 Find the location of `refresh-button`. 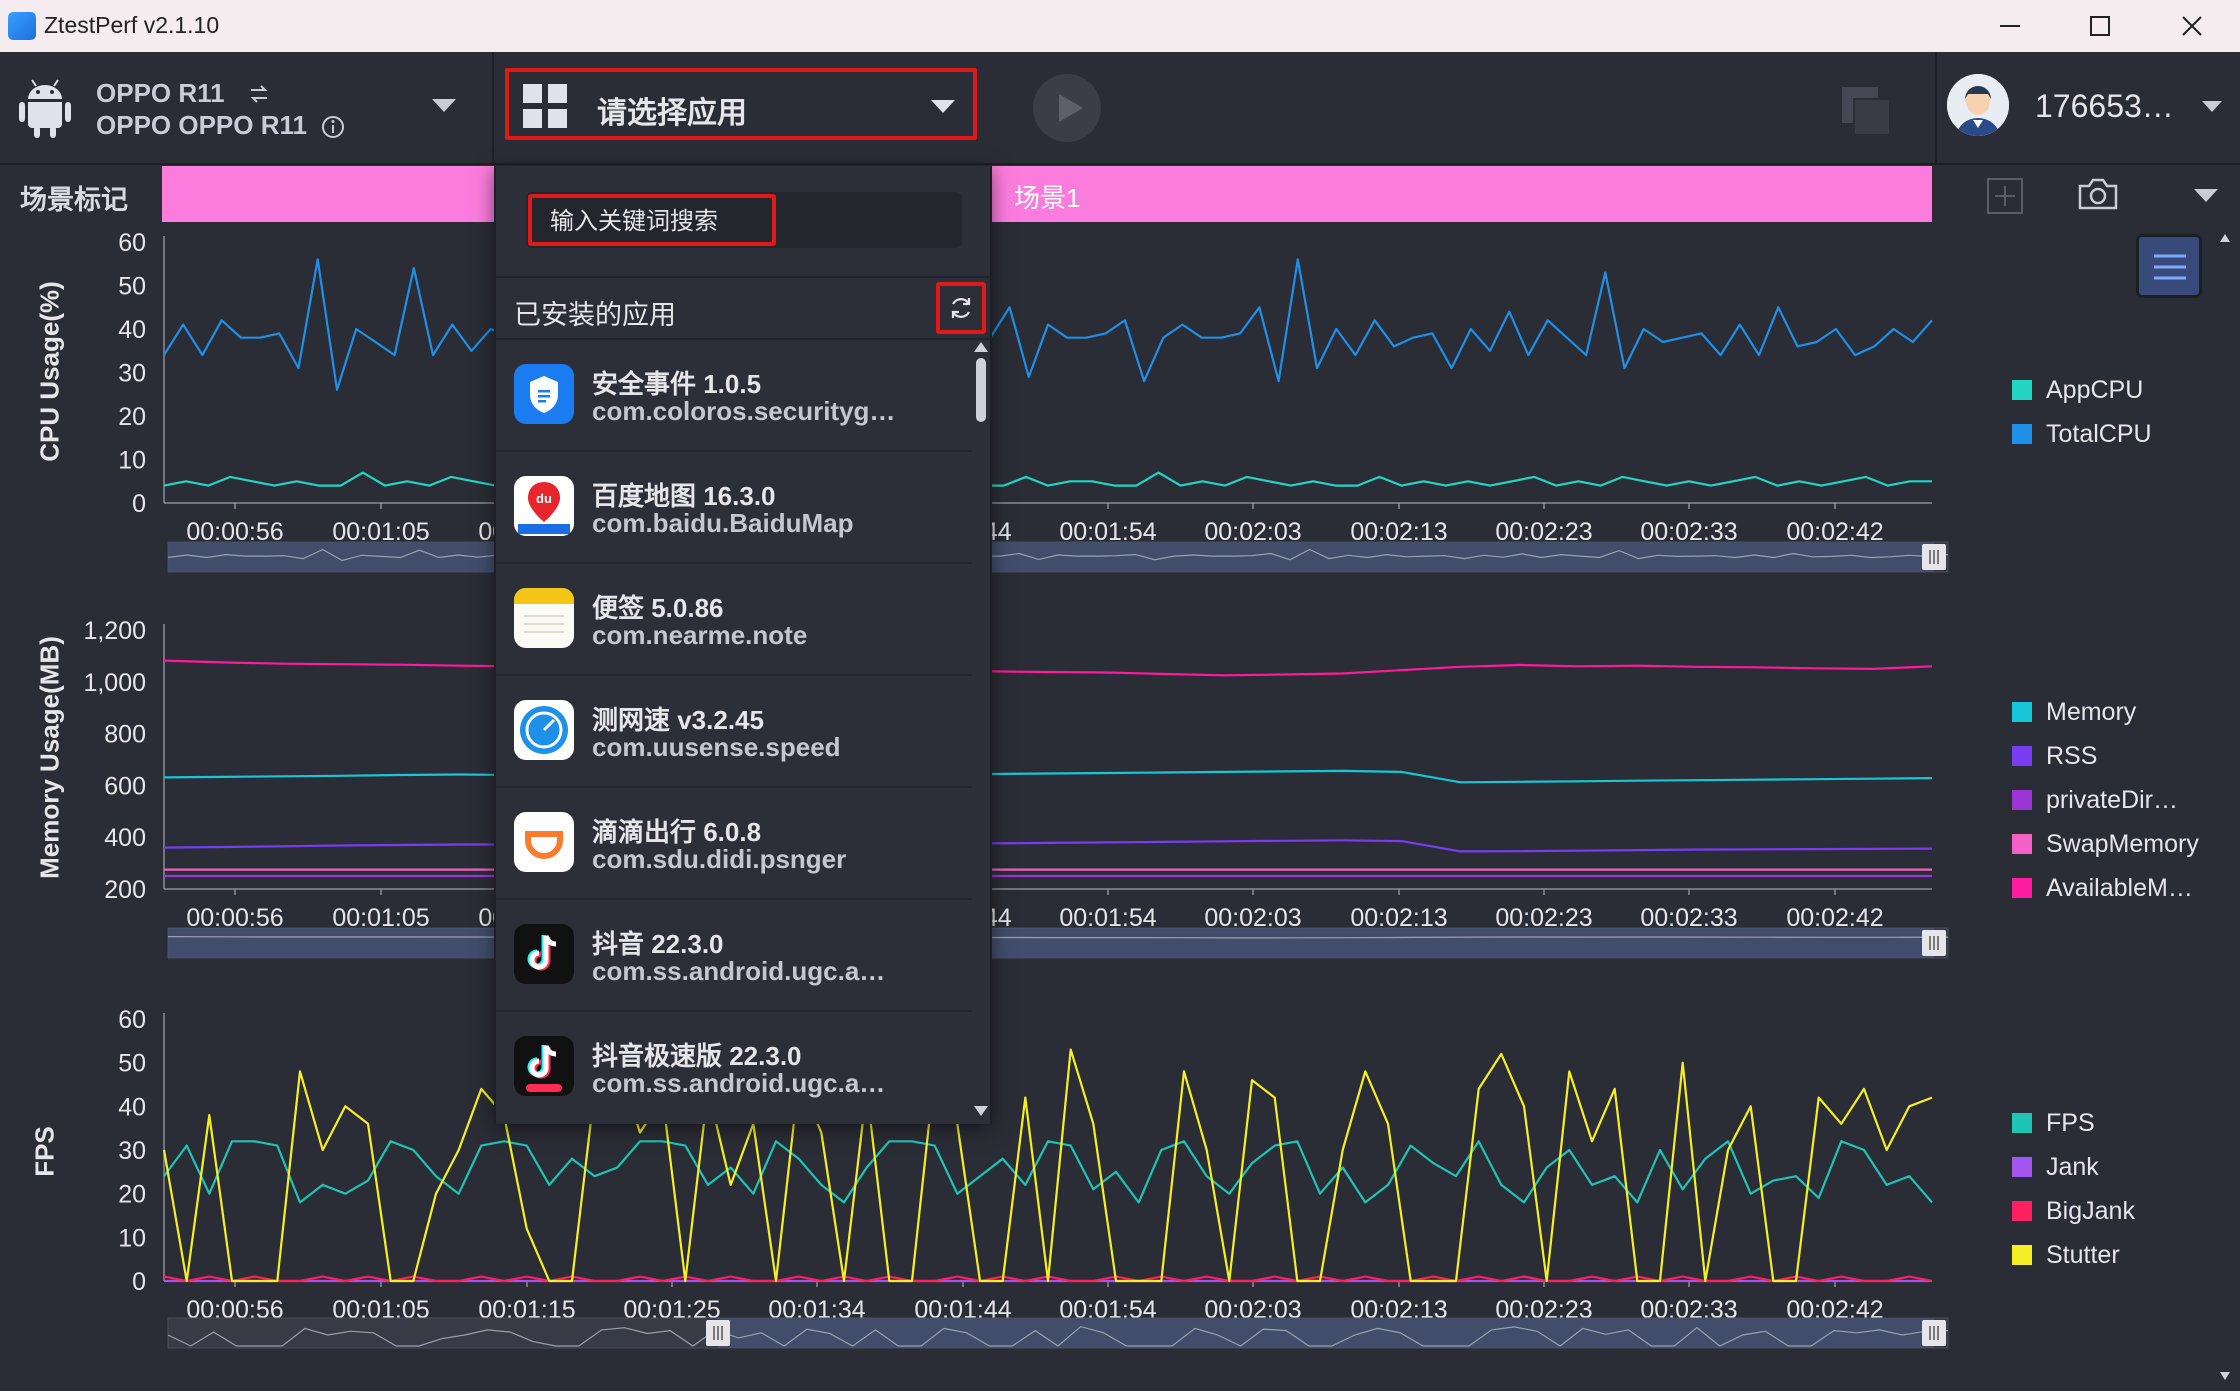

refresh-button is located at coordinates (961, 308).